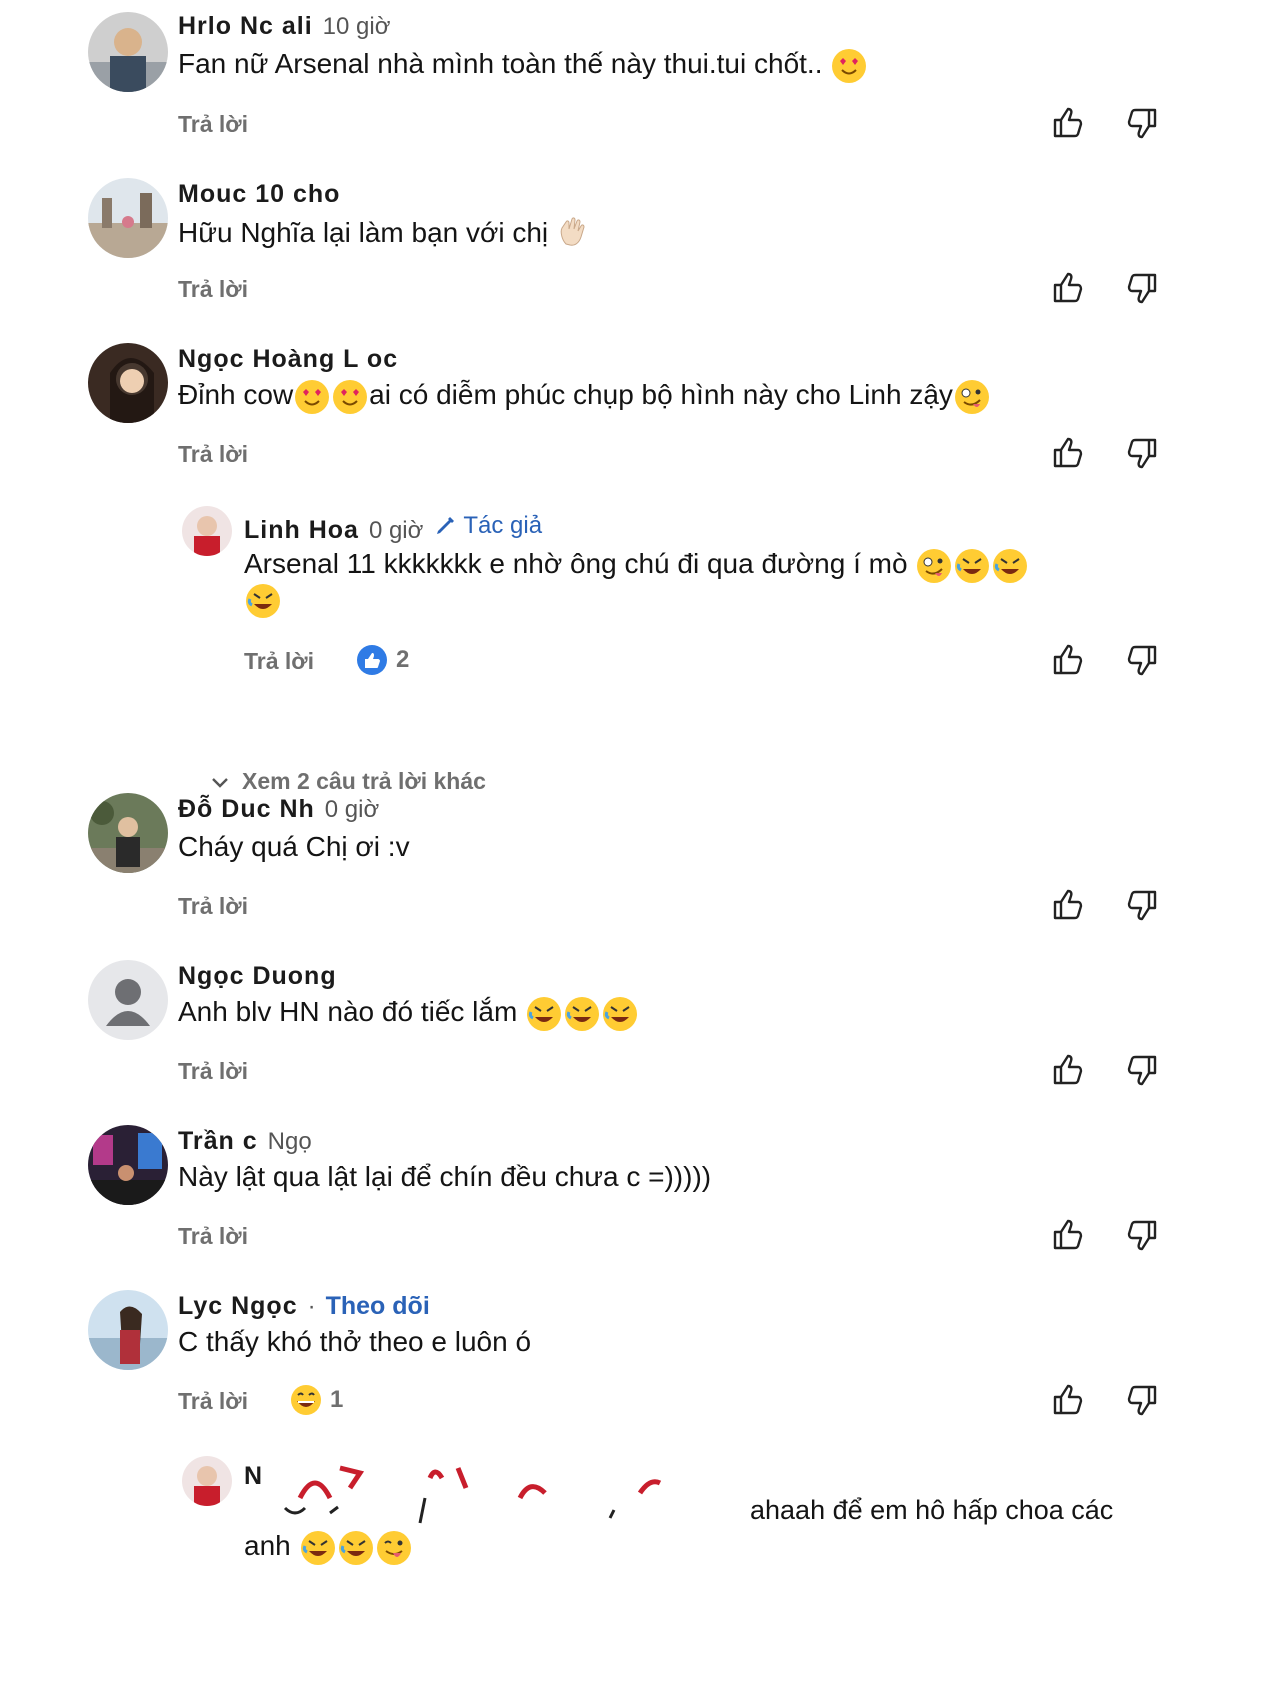 The width and height of the screenshot is (1267, 1688). What do you see at coordinates (393, 1547) in the screenshot?
I see `tongue-wink-emoji-icon` at bounding box center [393, 1547].